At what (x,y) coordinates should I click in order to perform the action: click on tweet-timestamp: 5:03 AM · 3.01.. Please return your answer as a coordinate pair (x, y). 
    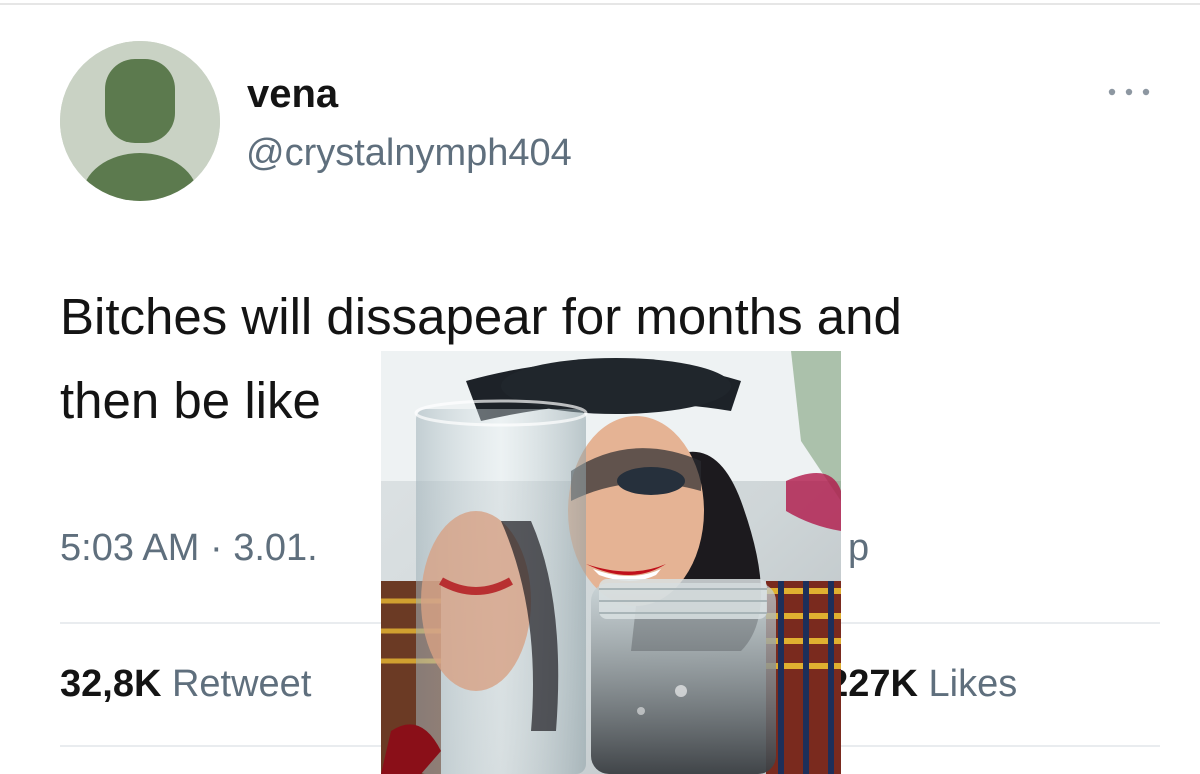
    Looking at the image, I should click on (189, 548).